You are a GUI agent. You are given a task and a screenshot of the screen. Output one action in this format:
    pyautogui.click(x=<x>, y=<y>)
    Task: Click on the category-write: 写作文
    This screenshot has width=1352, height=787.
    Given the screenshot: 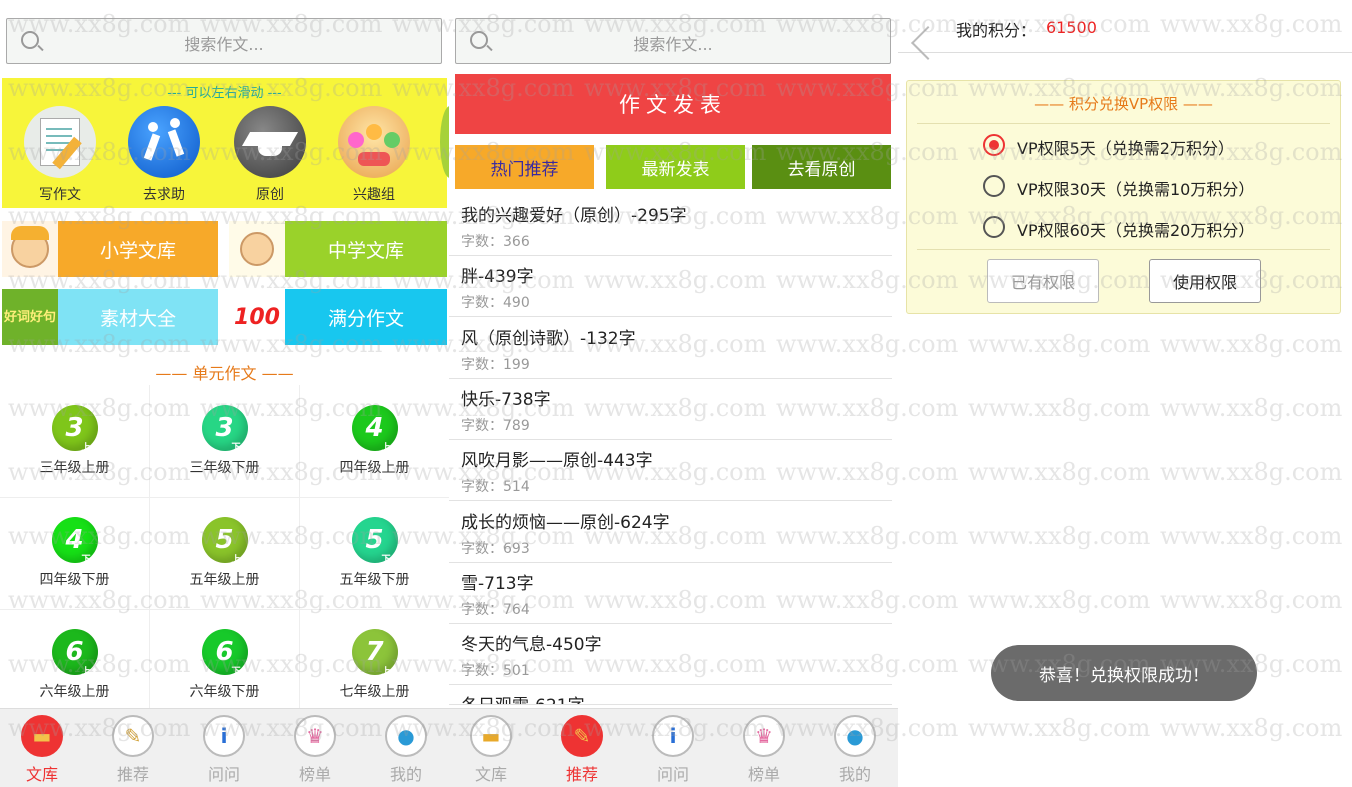 What is the action you would take?
    pyautogui.click(x=60, y=155)
    